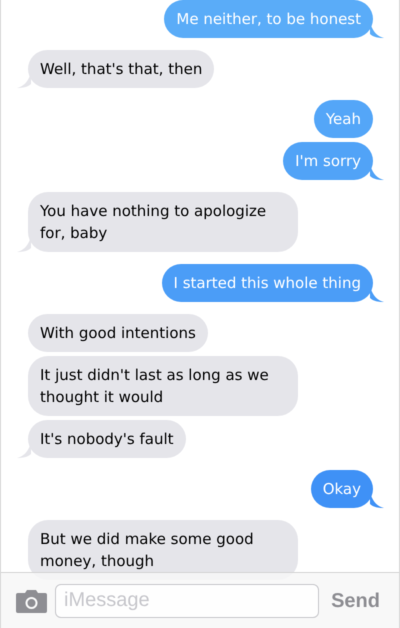 The image size is (400, 628). Describe the element at coordinates (163, 222) in the screenshot. I see `message-bubble: You have nothing to apologize for, baby` at that location.